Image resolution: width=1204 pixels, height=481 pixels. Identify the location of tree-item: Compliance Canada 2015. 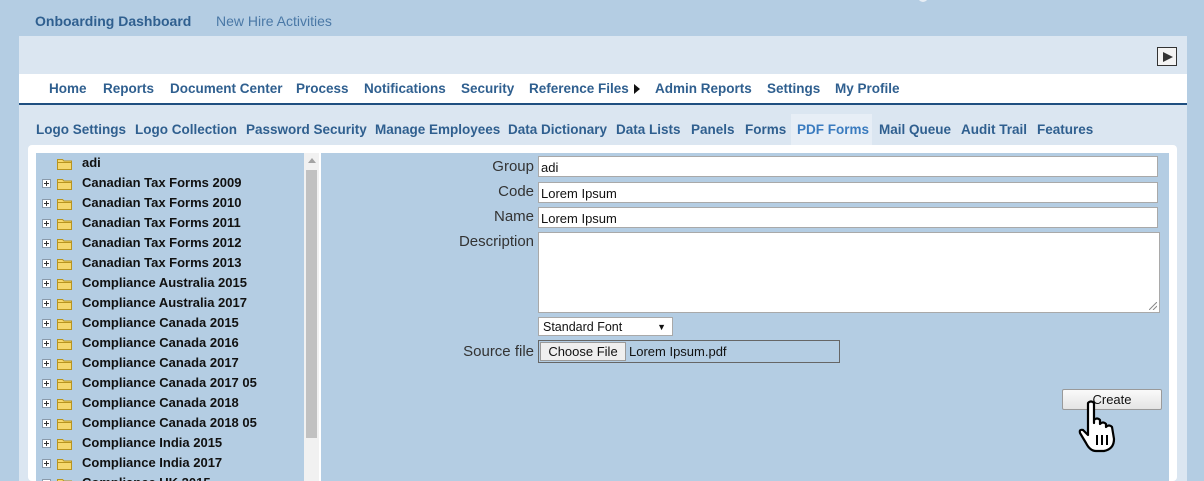
(170, 323).